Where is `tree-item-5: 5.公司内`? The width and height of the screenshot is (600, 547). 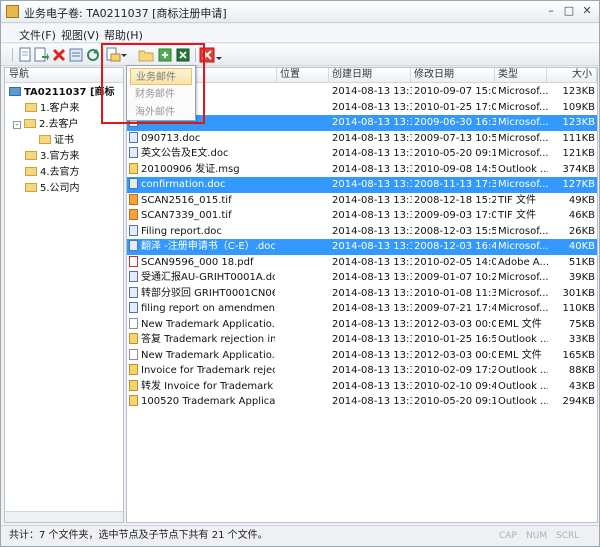
tree-item-5: 5.公司内 is located at coordinates (52, 189).